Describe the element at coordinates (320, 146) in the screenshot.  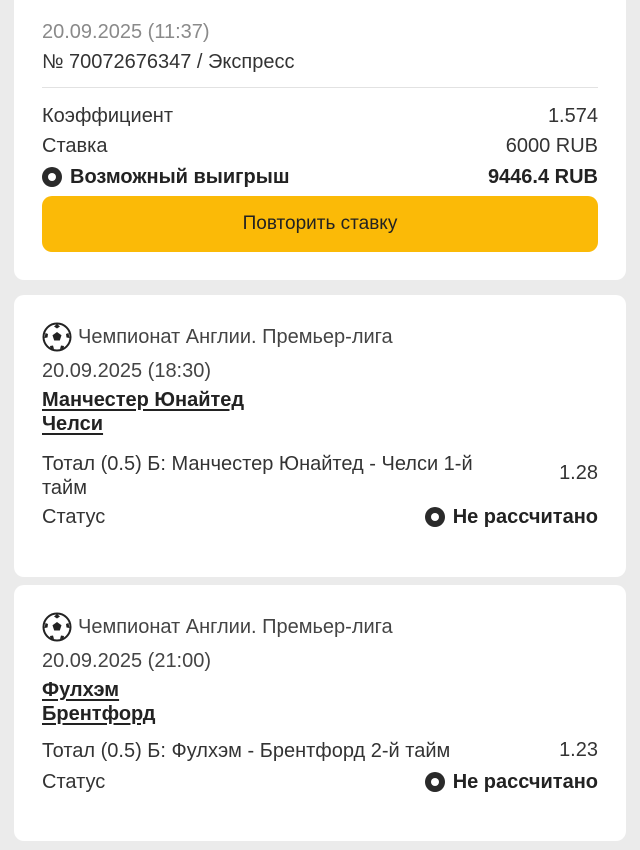
I see `stake-row: Ставка 6000 RUB` at that location.